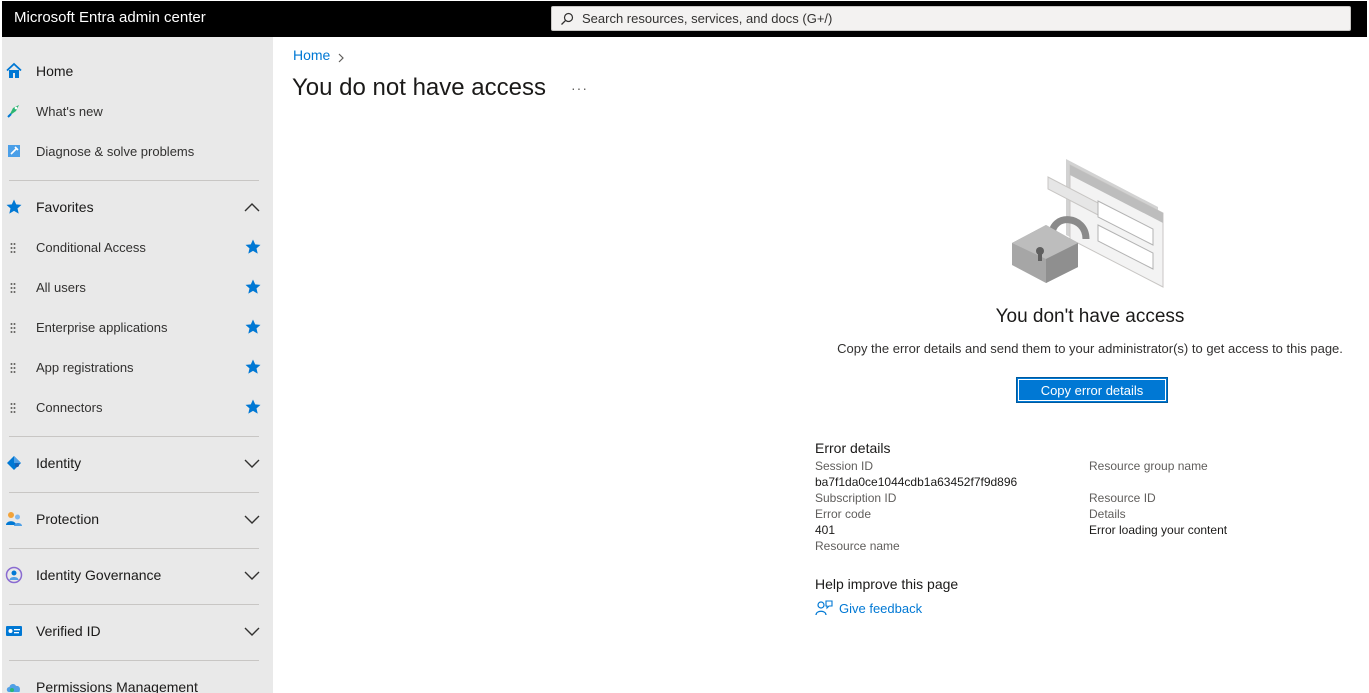 The image size is (1369, 693). What do you see at coordinates (14, 207) in the screenshot?
I see `star-icon` at bounding box center [14, 207].